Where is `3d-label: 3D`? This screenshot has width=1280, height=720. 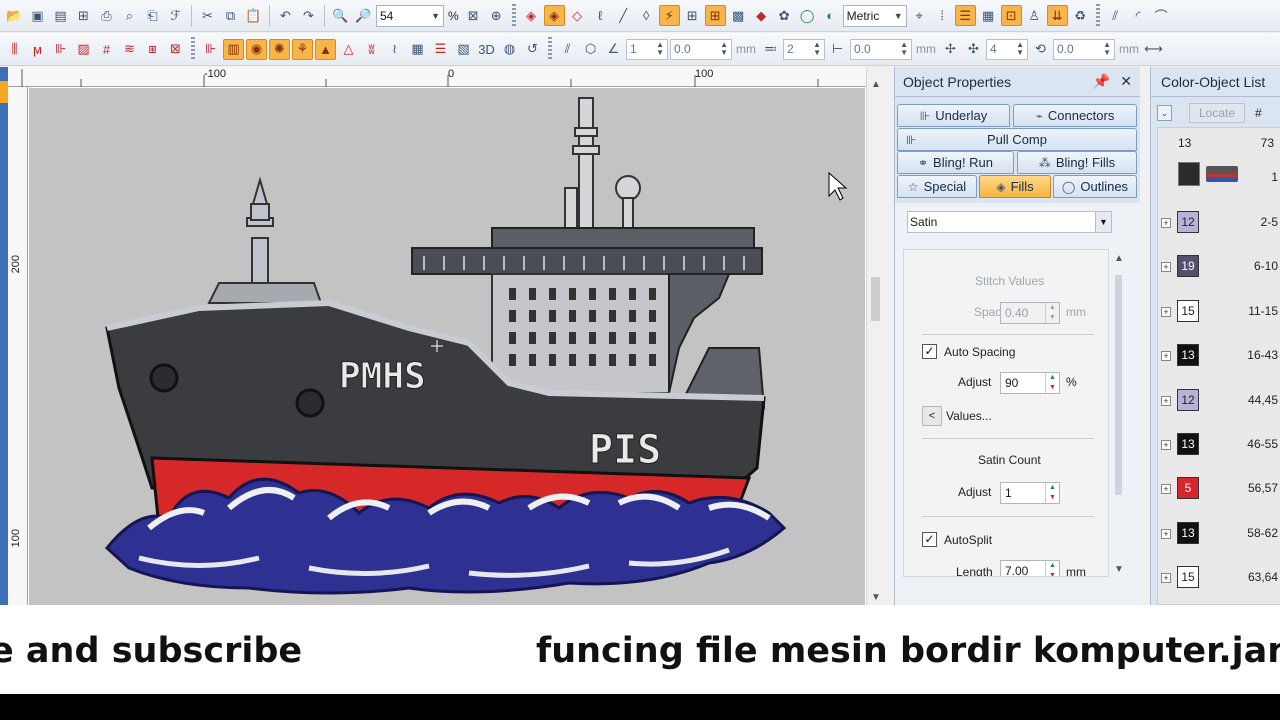 3d-label: 3D is located at coordinates (486, 49).